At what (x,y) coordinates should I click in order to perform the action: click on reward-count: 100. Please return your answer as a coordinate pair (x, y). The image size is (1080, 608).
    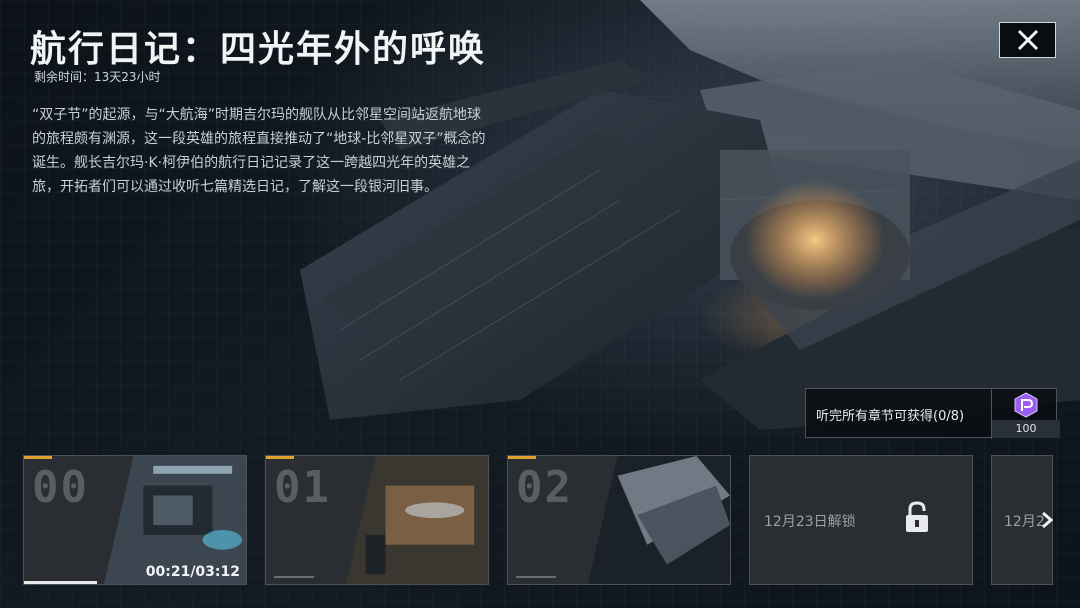
    Looking at the image, I should click on (1026, 429).